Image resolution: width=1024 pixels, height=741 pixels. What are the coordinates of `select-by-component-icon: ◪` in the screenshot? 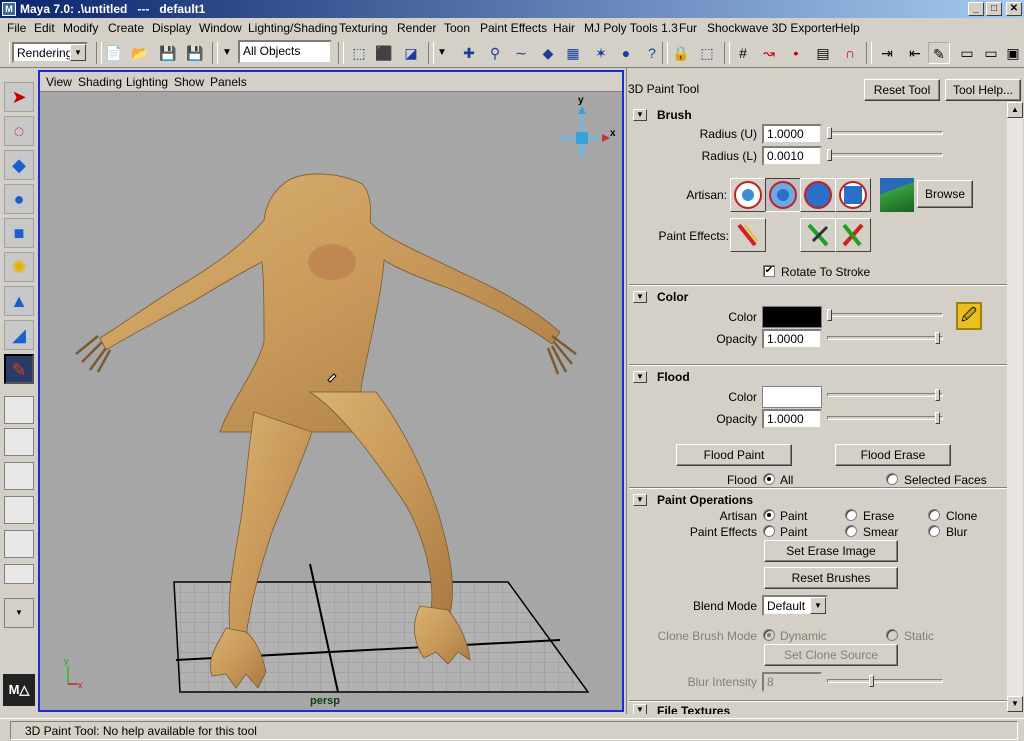 It's located at (411, 53).